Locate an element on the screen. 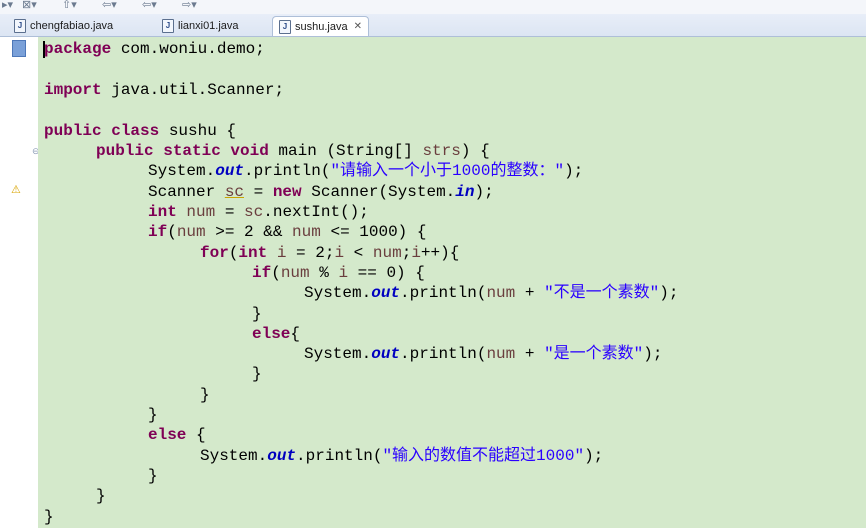 This screenshot has width=866, height=528. code-line: package com.woniu.demo; is located at coordinates (154, 49).